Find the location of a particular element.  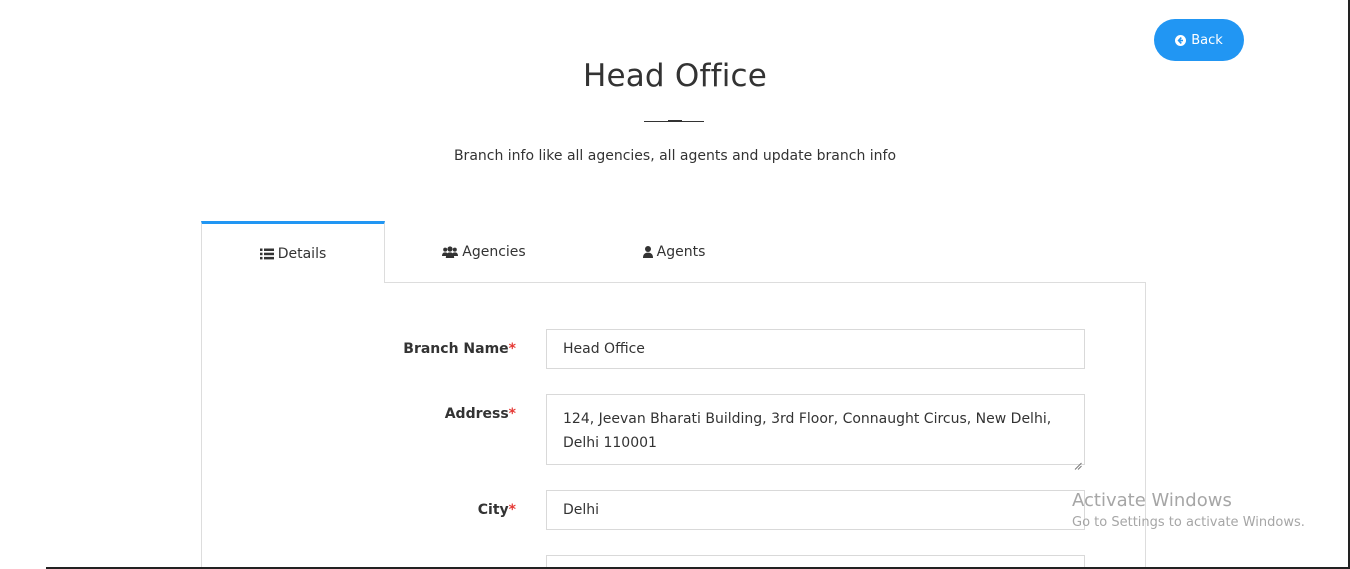

branch-name-value: Head Office is located at coordinates (604, 349).